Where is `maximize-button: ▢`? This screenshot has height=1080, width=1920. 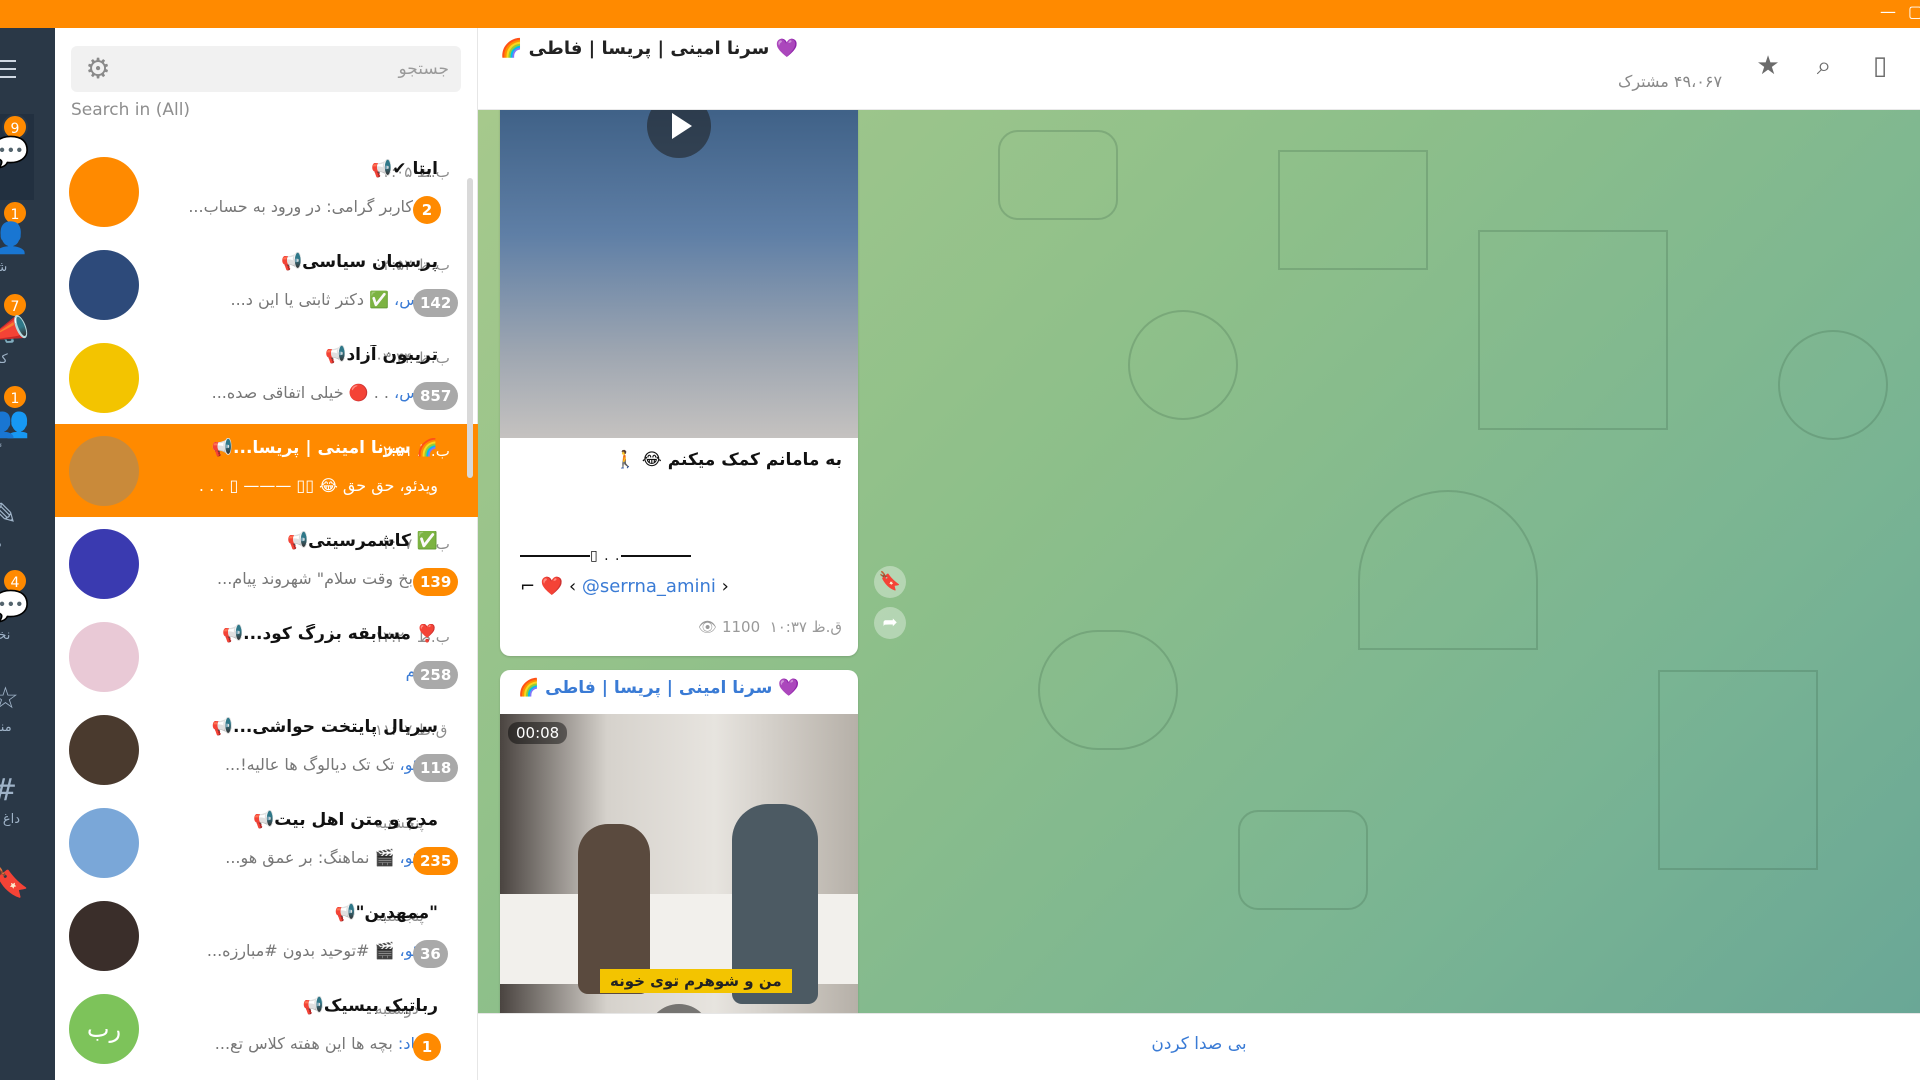 maximize-button: ▢ is located at coordinates (1914, 12).